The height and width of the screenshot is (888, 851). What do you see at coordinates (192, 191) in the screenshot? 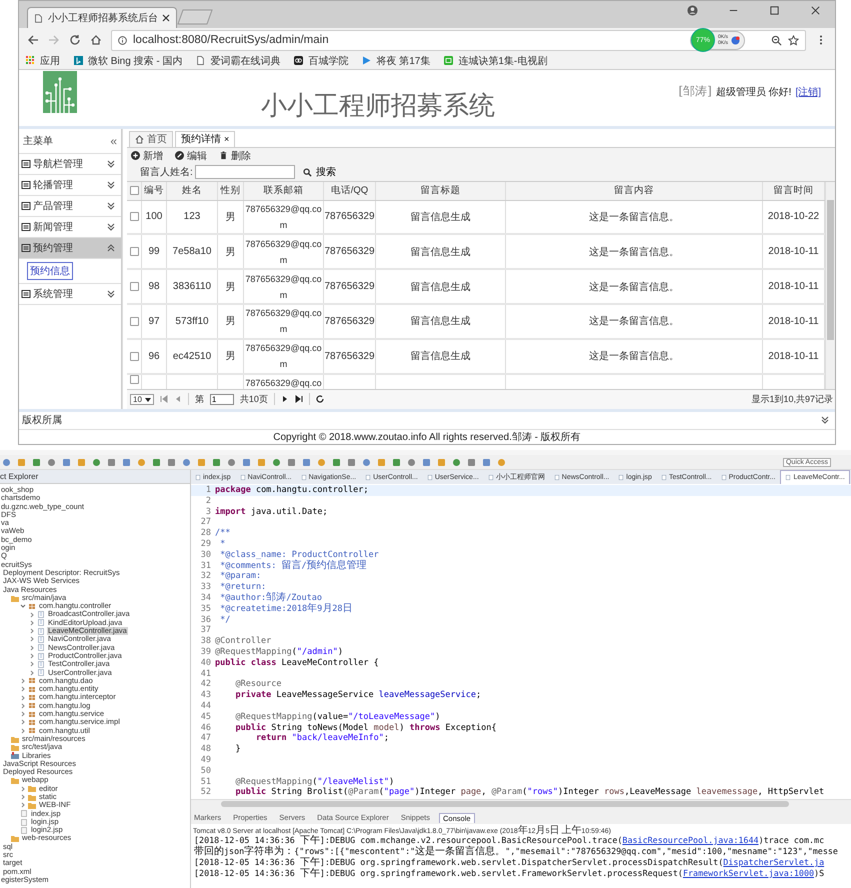
I see `column-header: 姓名` at bounding box center [192, 191].